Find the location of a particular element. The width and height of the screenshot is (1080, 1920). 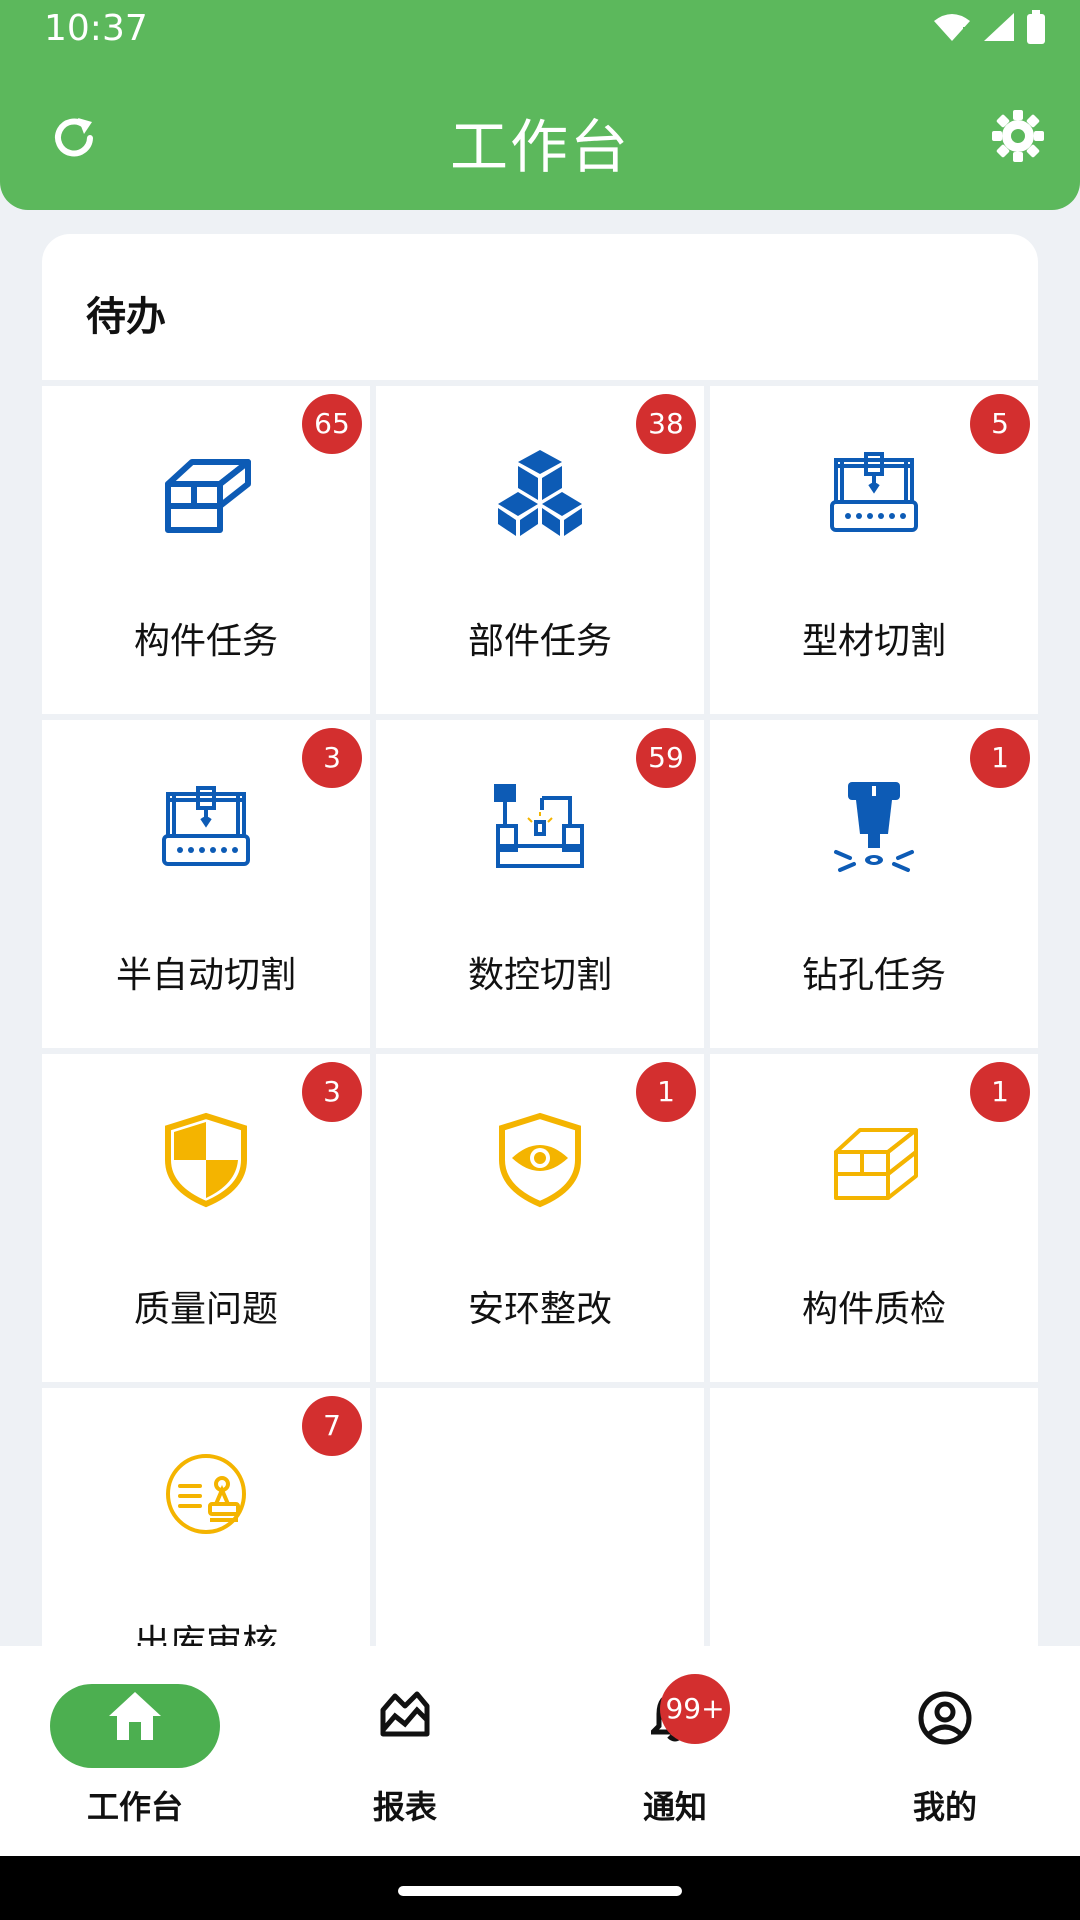

gear-icon is located at coordinates (1018, 136).